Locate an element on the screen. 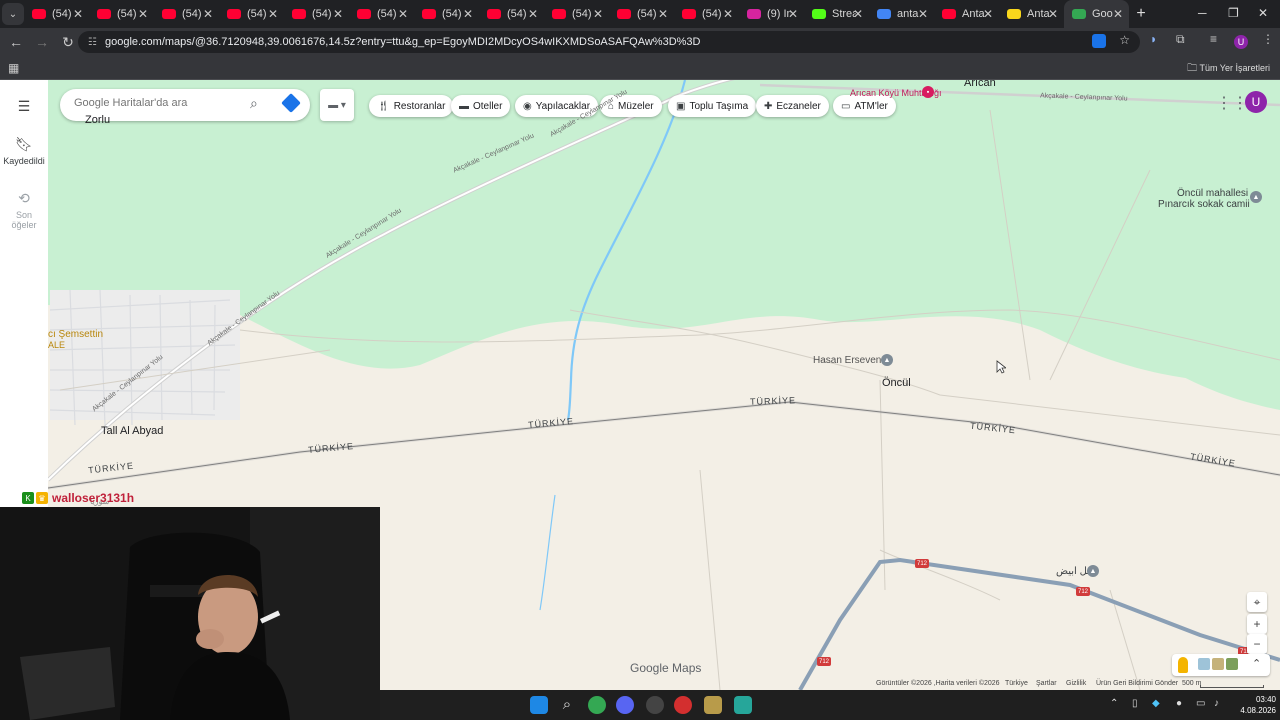 The width and height of the screenshot is (1280, 720). place-label-oncul: Öncül is located at coordinates (896, 383).